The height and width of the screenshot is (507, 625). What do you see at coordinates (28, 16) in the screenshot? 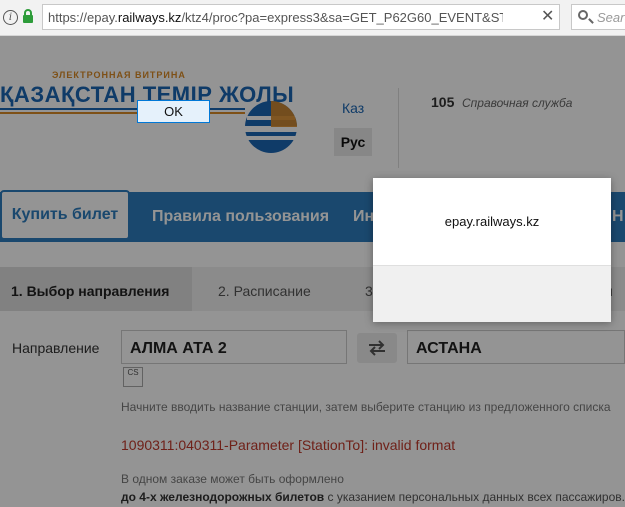
I see `lock-icon` at bounding box center [28, 16].